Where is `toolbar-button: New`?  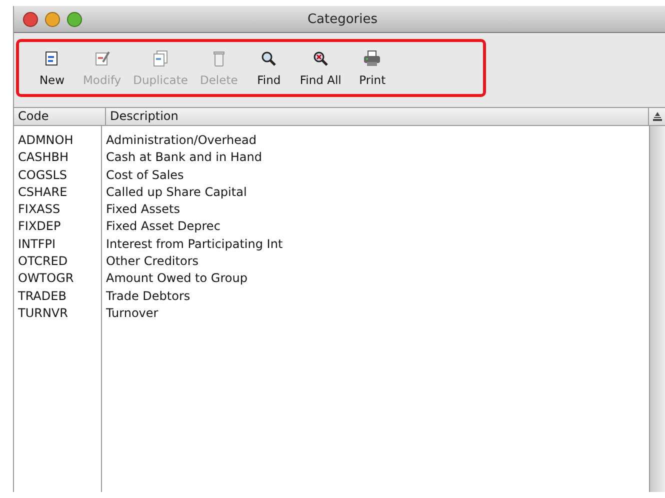 toolbar-button: New is located at coordinates (52, 68).